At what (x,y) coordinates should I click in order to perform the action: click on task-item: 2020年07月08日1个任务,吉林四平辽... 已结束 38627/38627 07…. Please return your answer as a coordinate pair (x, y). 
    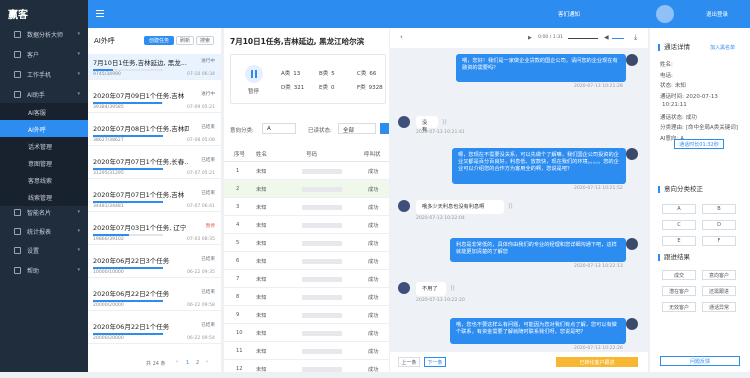
    Looking at the image, I should click on (154, 133).